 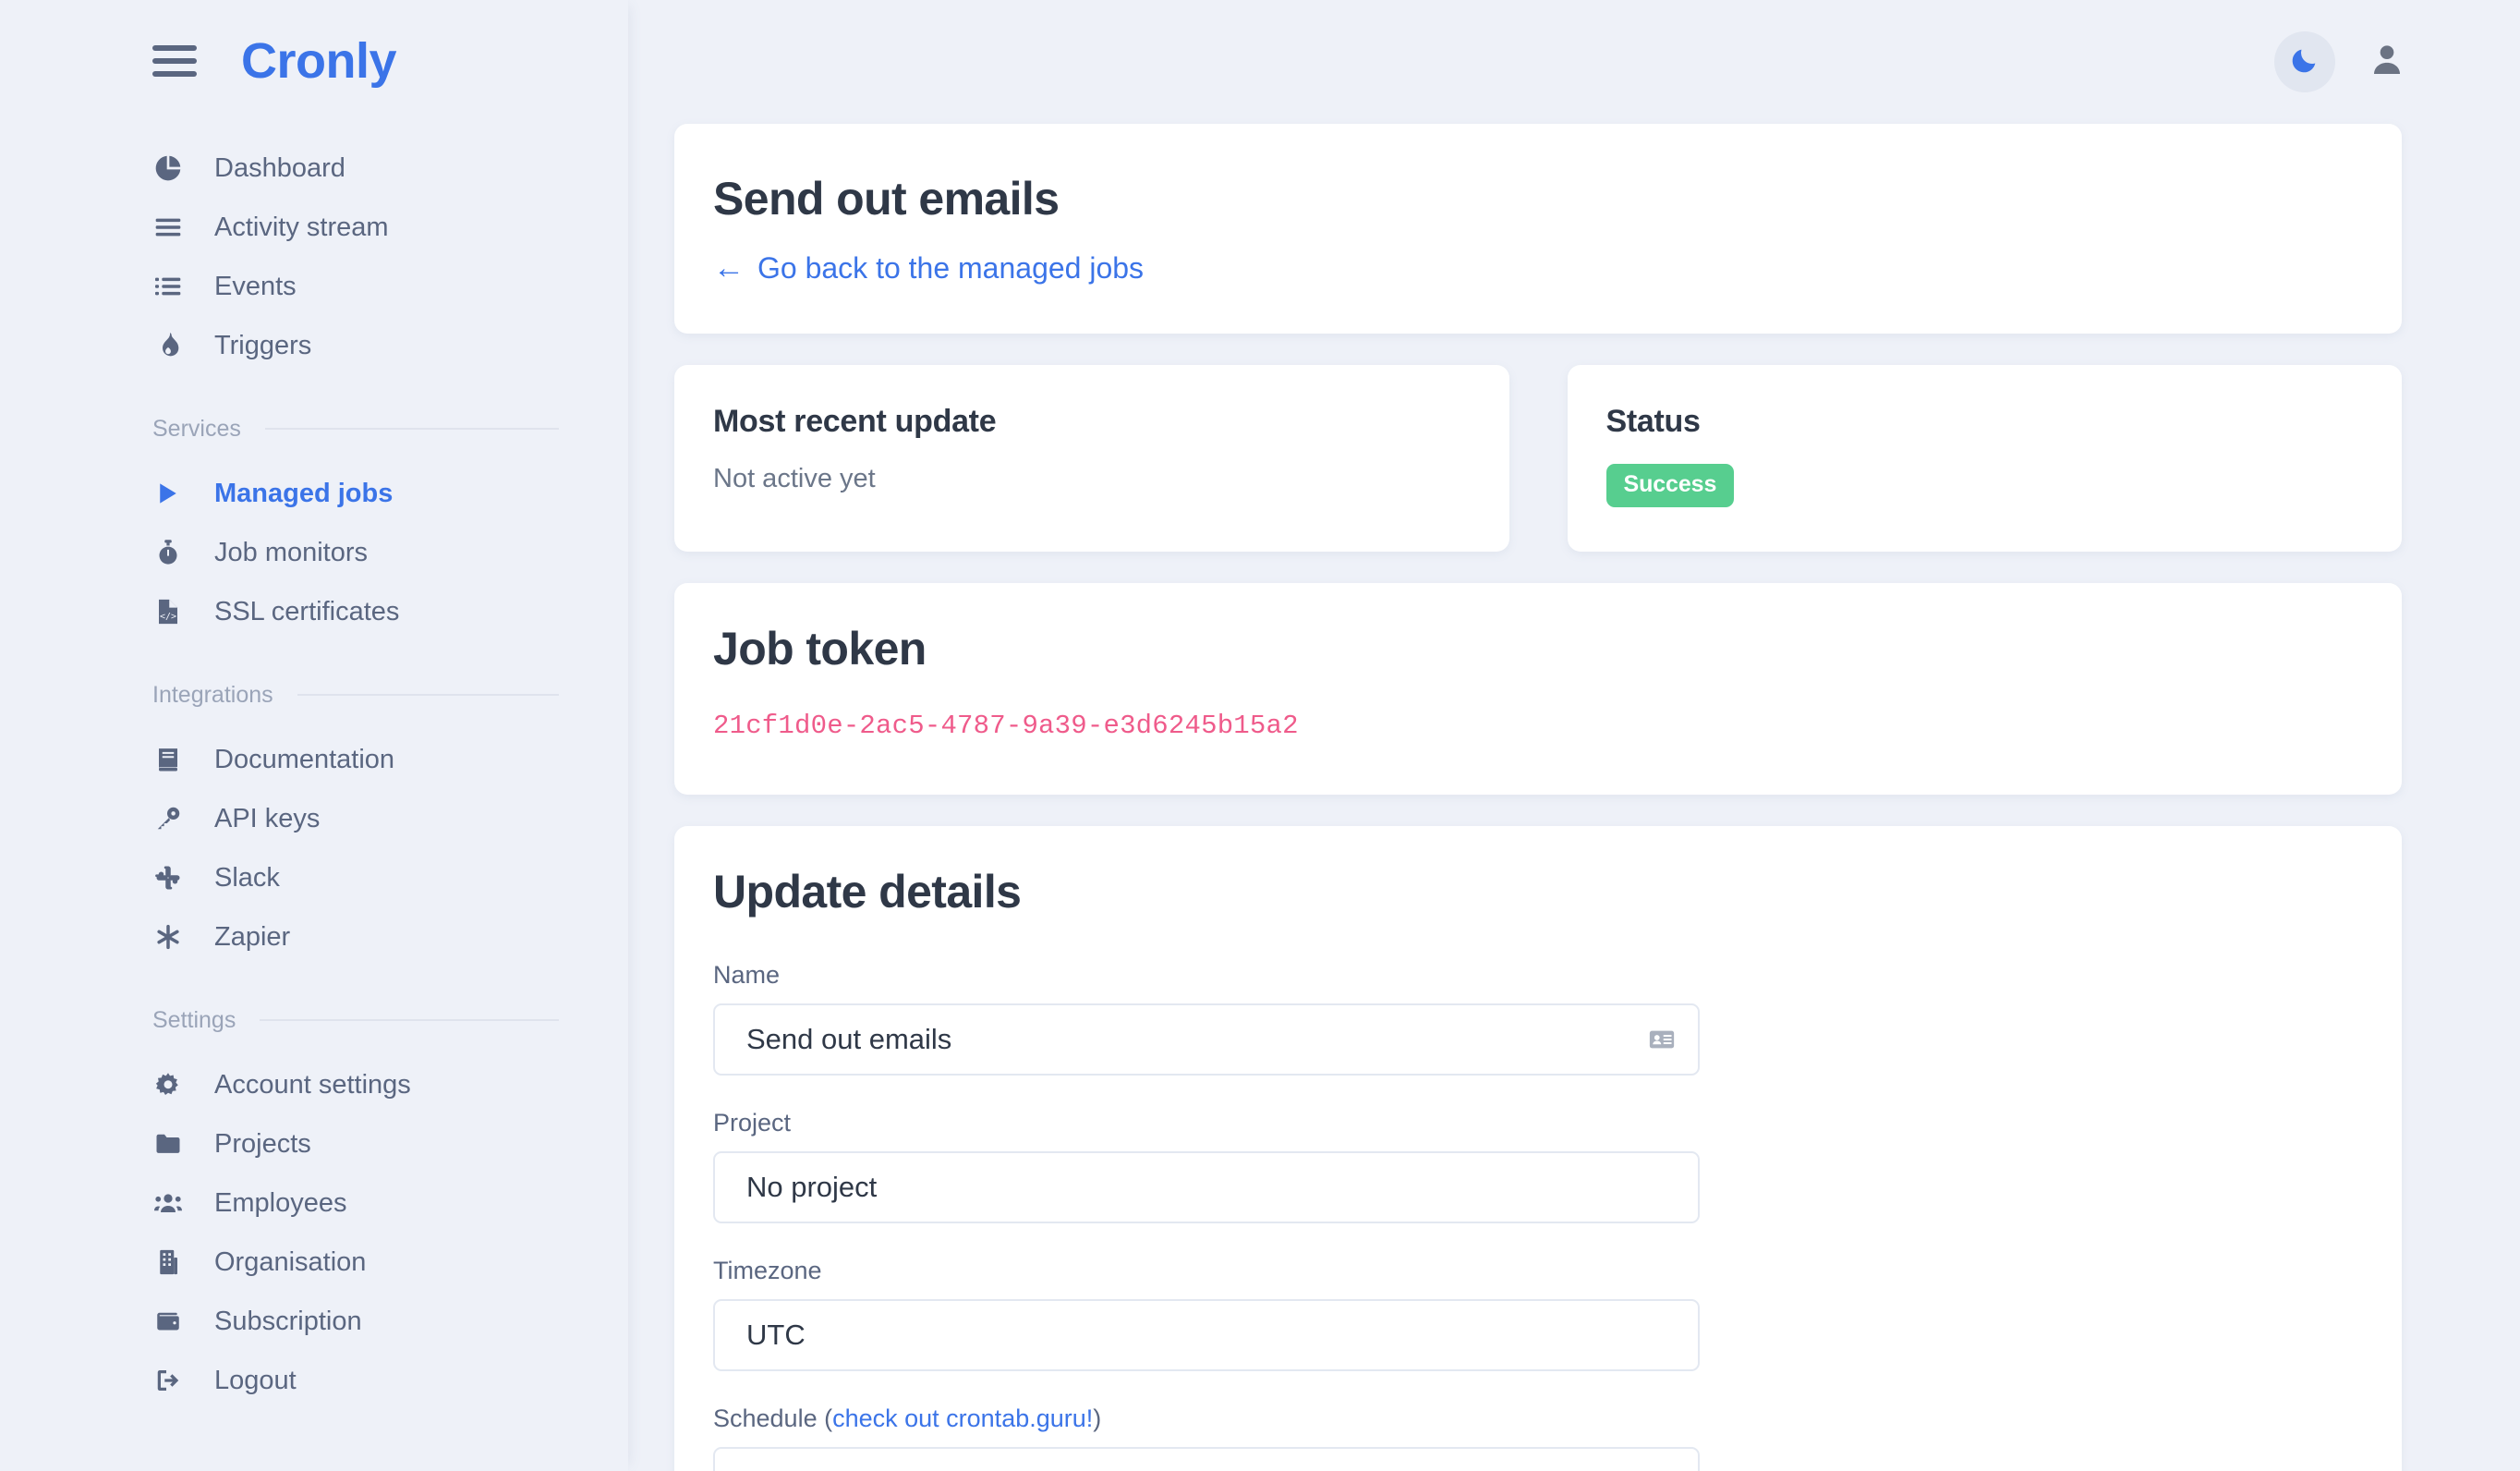 I want to click on sidebar-item-job-monitors: Job monitors, so click(x=355, y=552).